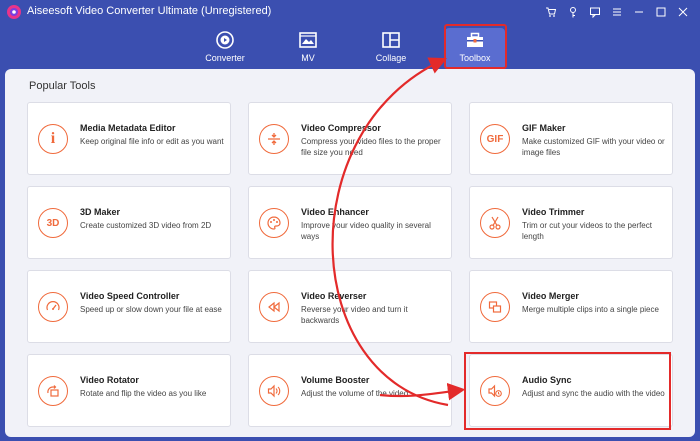 The image size is (700, 441). What do you see at coordinates (391, 58) in the screenshot?
I see `tab-collage-label: Collage` at bounding box center [391, 58].